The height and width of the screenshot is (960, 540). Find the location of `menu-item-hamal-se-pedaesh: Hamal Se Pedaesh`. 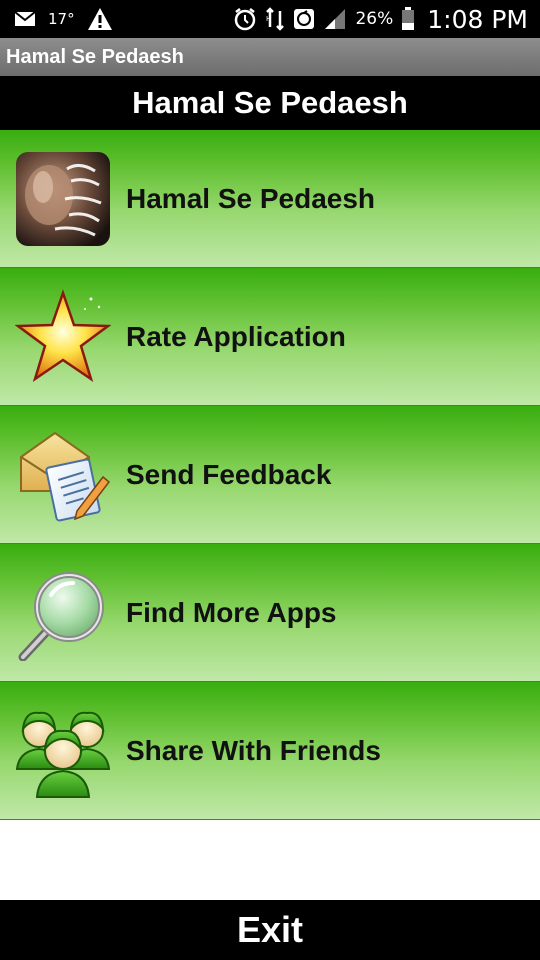

menu-item-hamal-se-pedaesh: Hamal Se Pedaesh is located at coordinates (270, 199).